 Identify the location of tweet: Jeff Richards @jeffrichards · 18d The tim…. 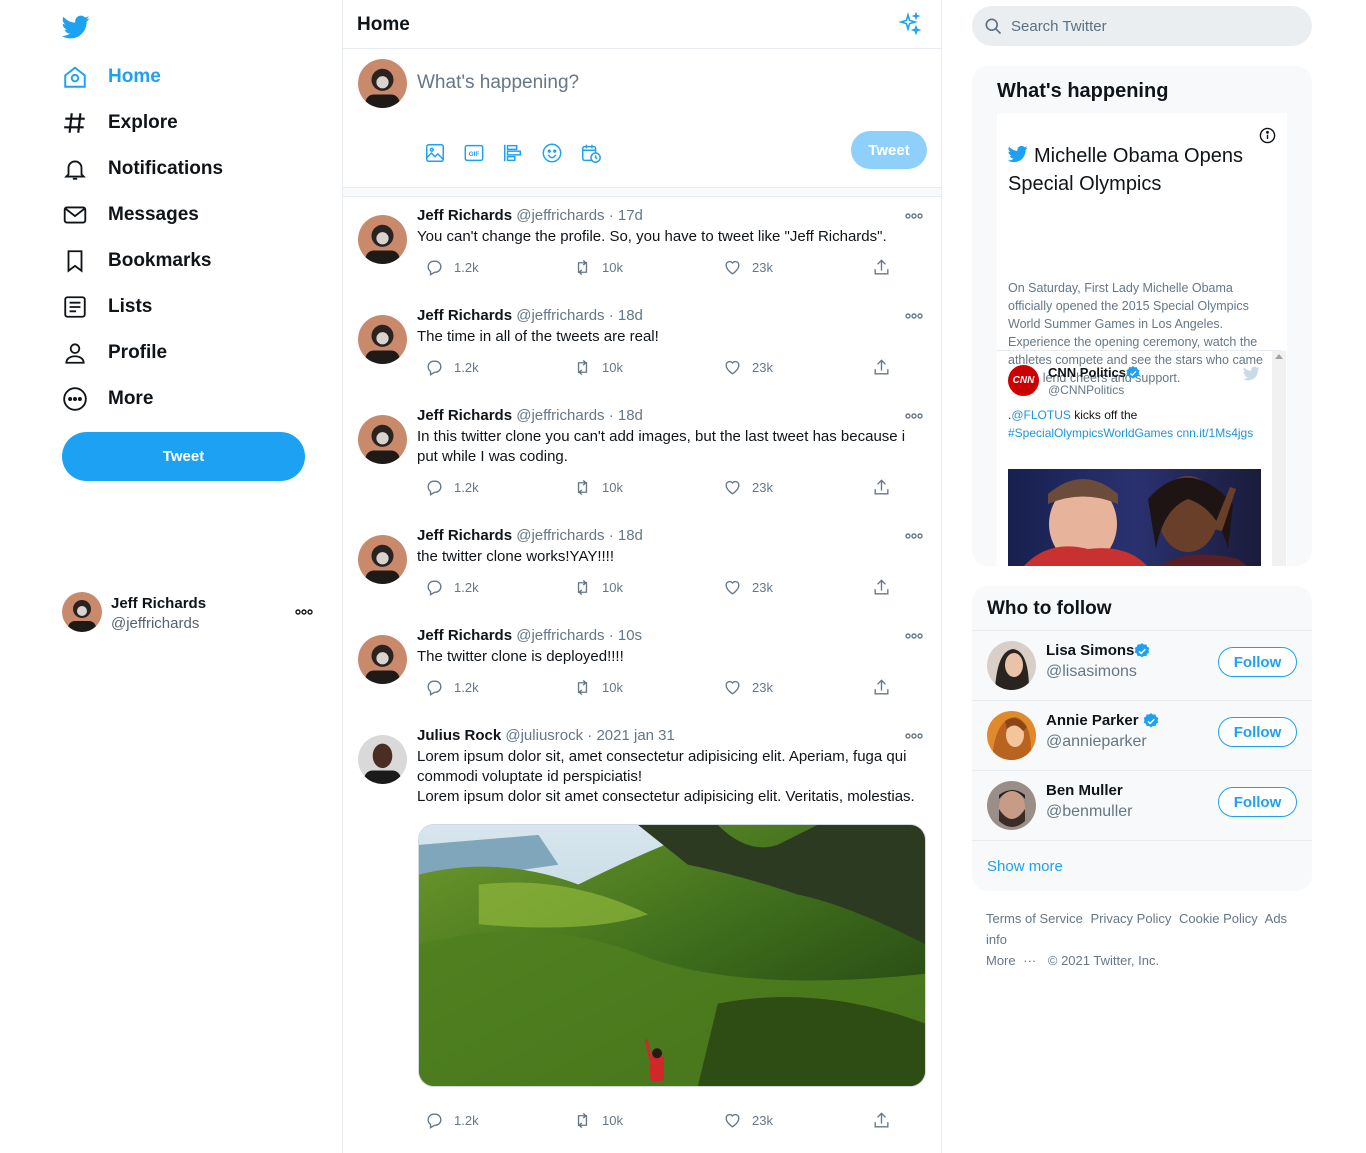
(642, 347).